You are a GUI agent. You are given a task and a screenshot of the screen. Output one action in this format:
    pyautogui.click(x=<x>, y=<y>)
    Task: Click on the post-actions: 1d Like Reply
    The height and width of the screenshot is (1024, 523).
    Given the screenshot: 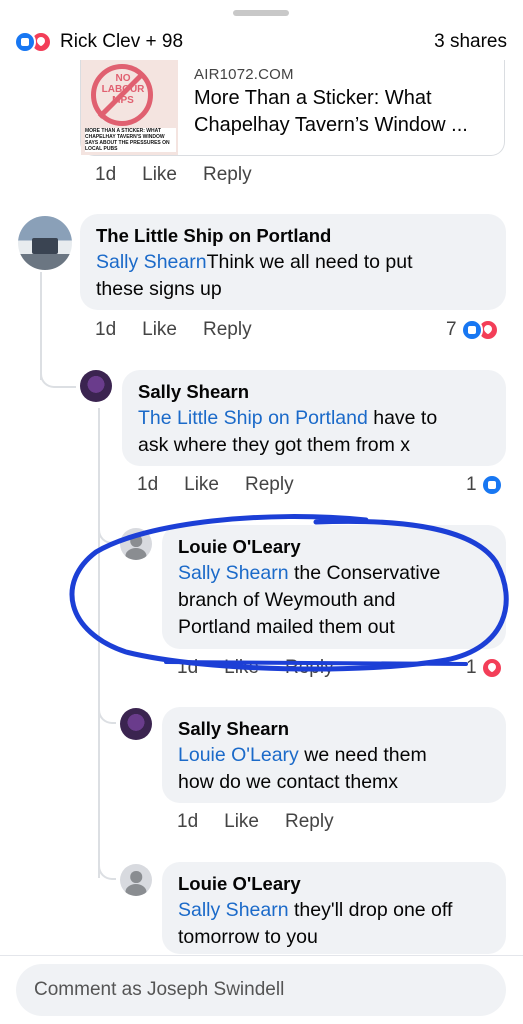 What is the action you would take?
    pyautogui.click(x=173, y=175)
    